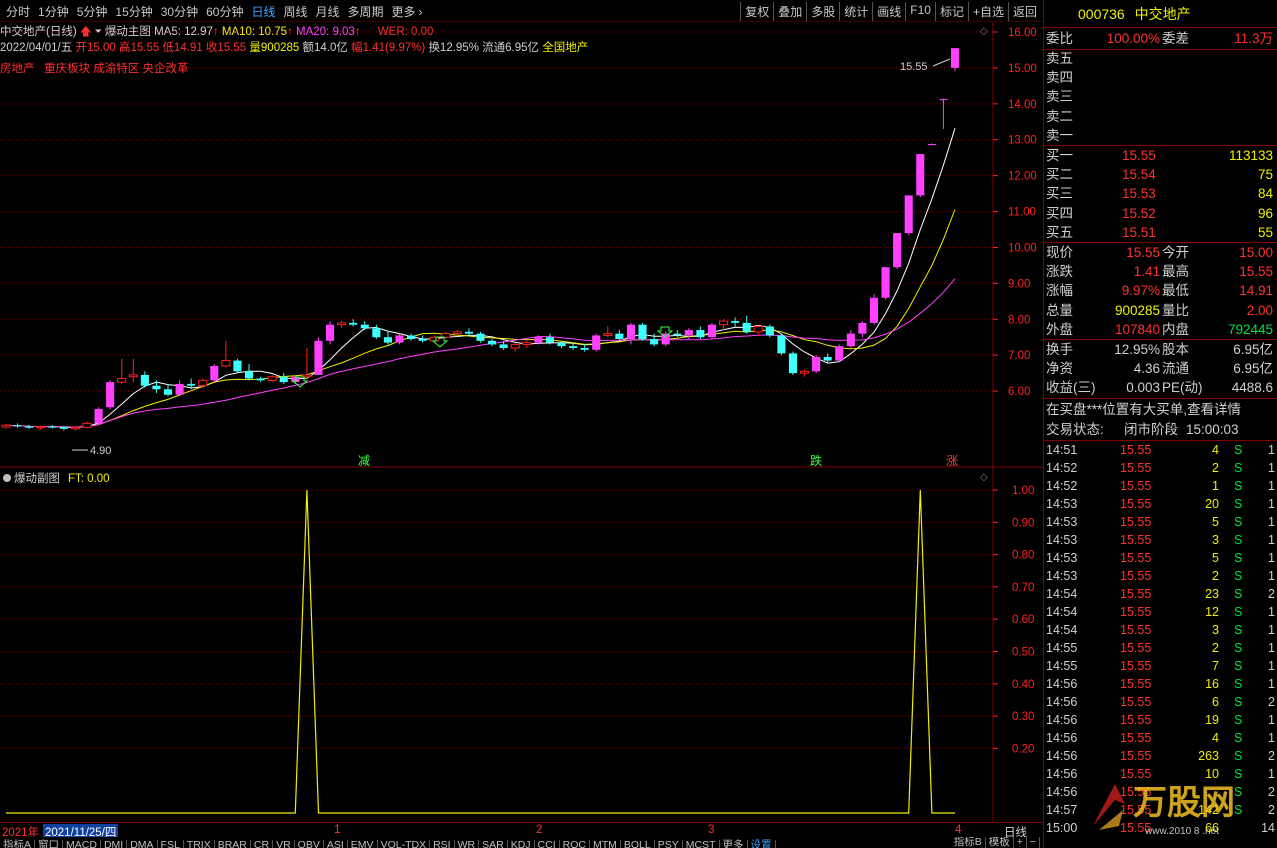  Describe the element at coordinates (171, 844) in the screenshot. I see `indicator-tab: FSL` at that location.